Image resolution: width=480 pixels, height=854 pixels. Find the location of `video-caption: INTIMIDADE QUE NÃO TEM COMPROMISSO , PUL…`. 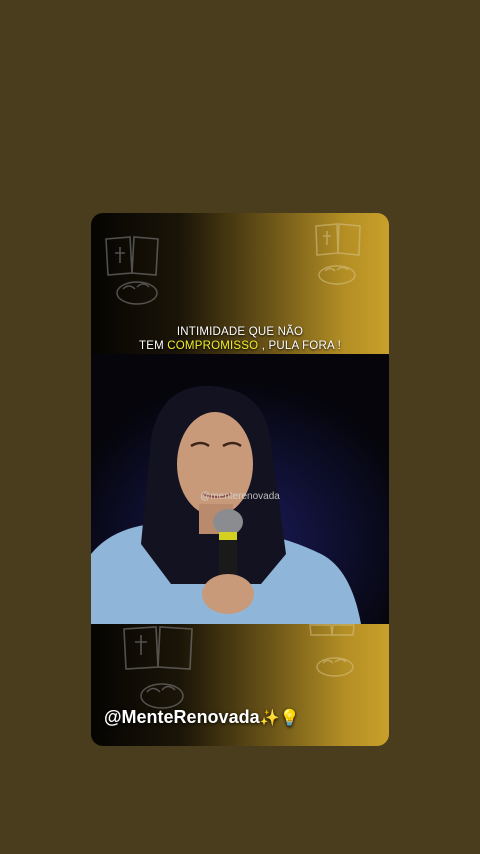

video-caption: INTIMIDADE QUE NÃO TEM COMPROMISSO , PUL… is located at coordinates (240, 339).